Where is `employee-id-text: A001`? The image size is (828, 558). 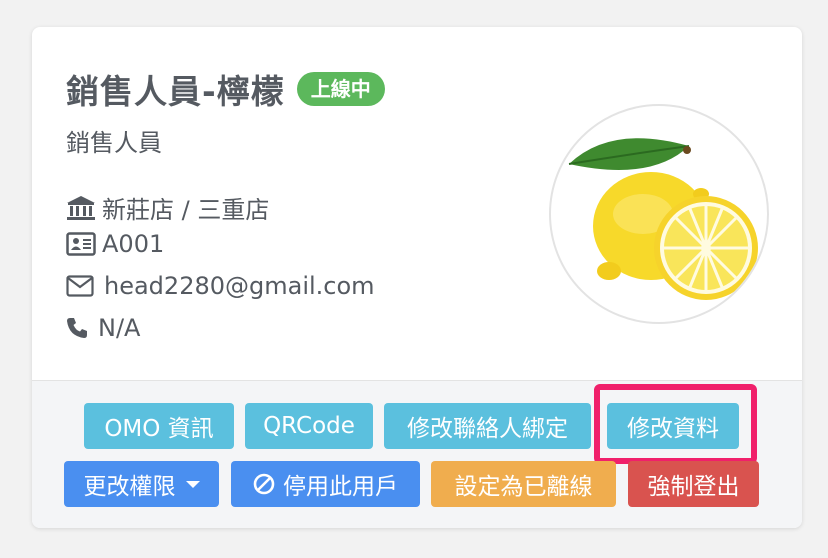
employee-id-text: A001 is located at coordinates (133, 244).